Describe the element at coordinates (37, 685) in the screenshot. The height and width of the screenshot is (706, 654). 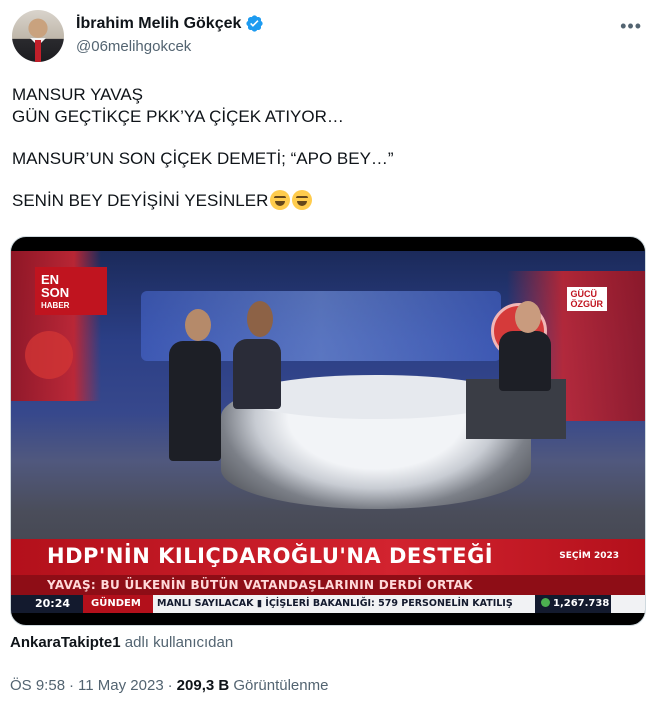
I see `tweet-time: ÖS 9:58` at that location.